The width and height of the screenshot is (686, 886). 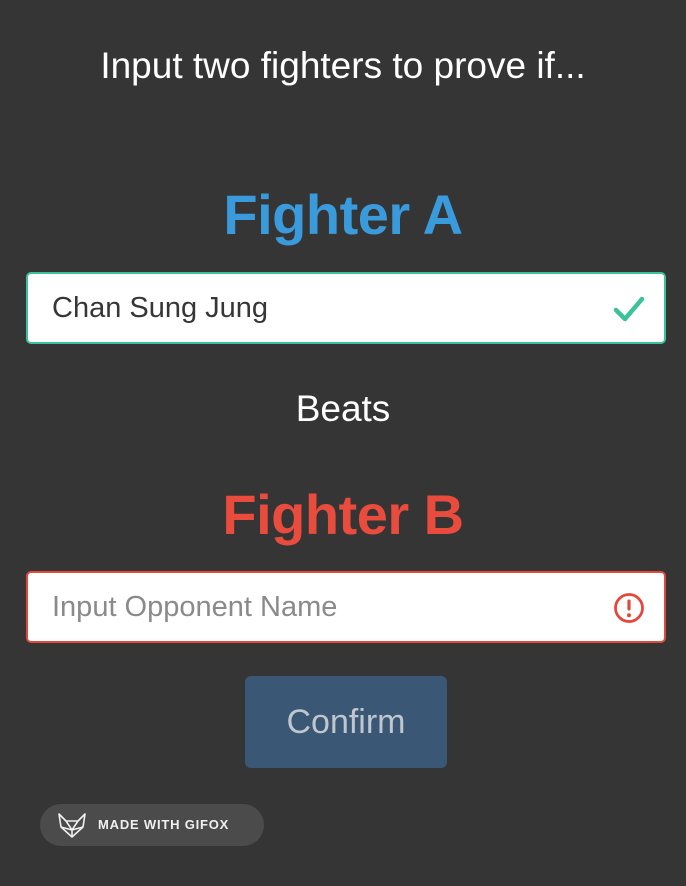 I want to click on made-with-gifox-badge: MADE WITH GIFOX, so click(x=152, y=825).